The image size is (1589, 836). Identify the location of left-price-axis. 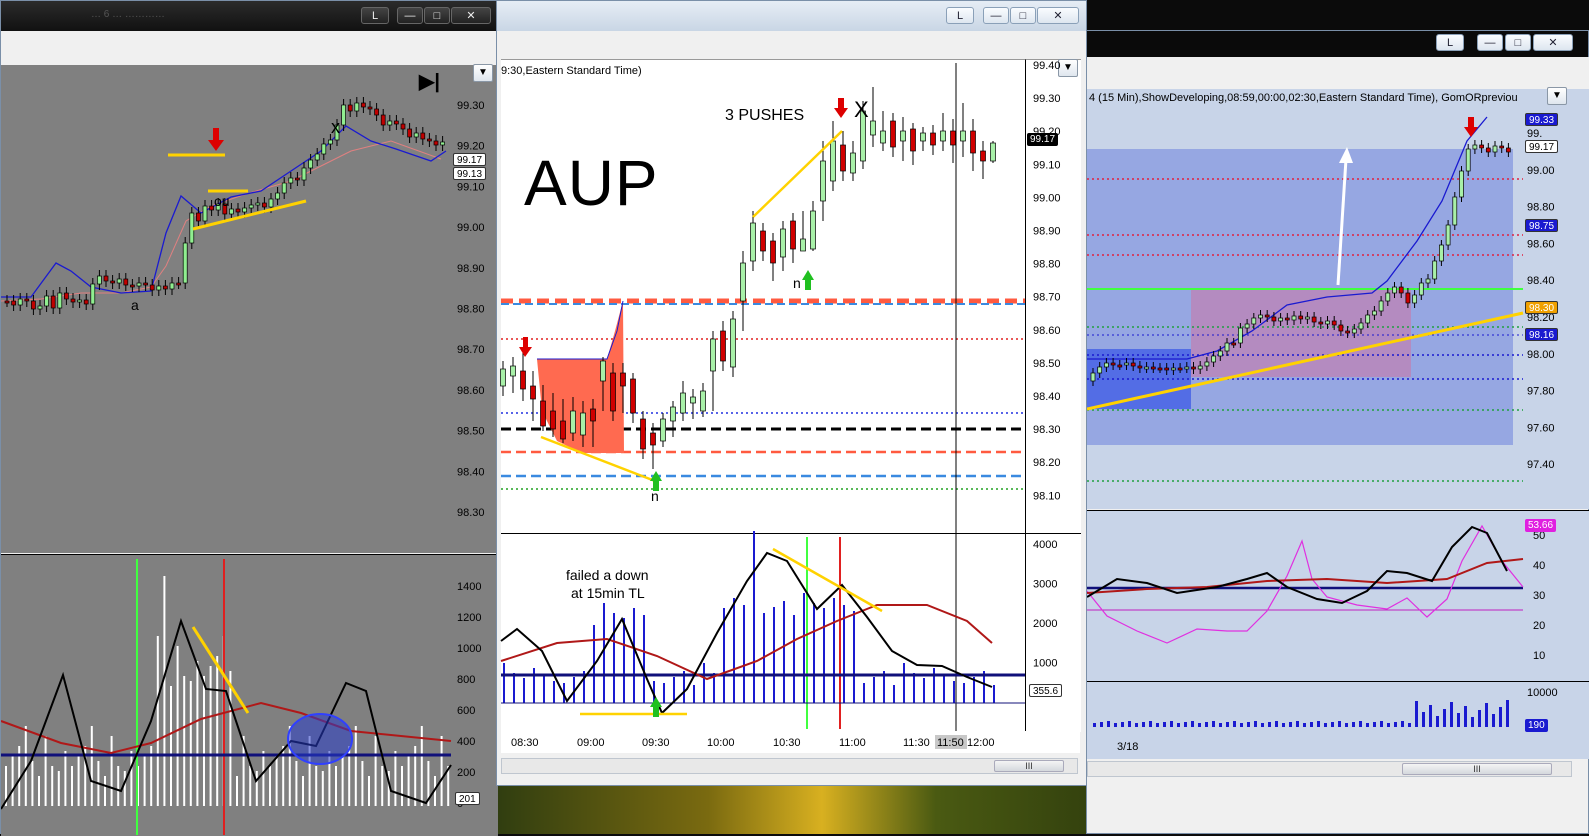
(474, 309).